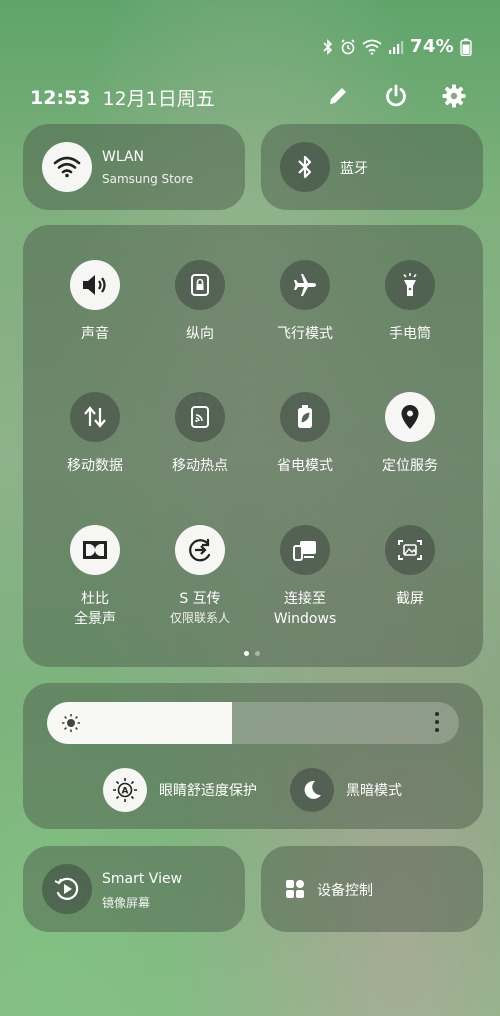 The height and width of the screenshot is (1016, 500). Describe the element at coordinates (95, 334) in the screenshot. I see `qs-sound-label: 声音` at that location.